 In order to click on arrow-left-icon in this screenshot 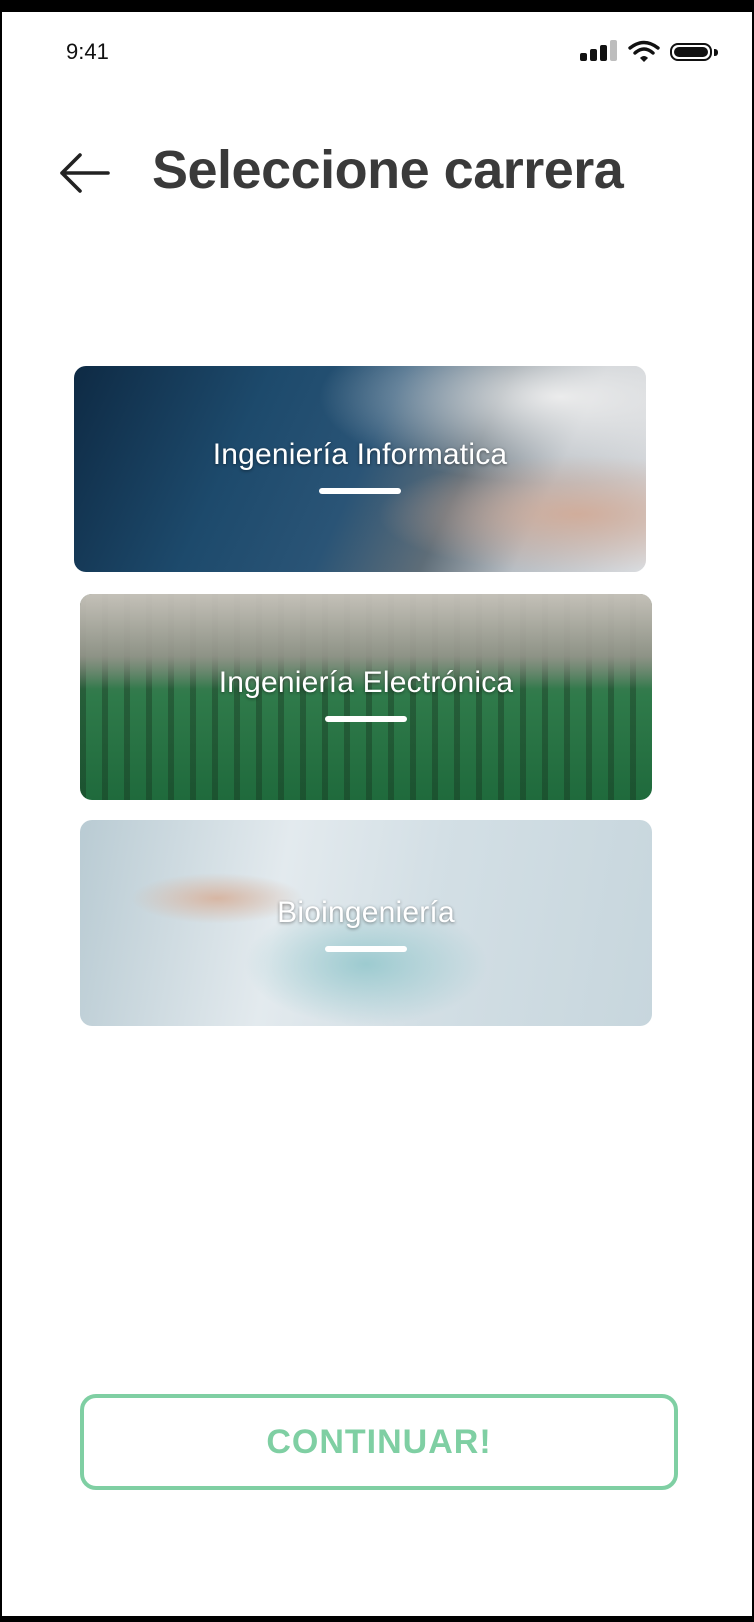, I will do `click(85, 173)`.